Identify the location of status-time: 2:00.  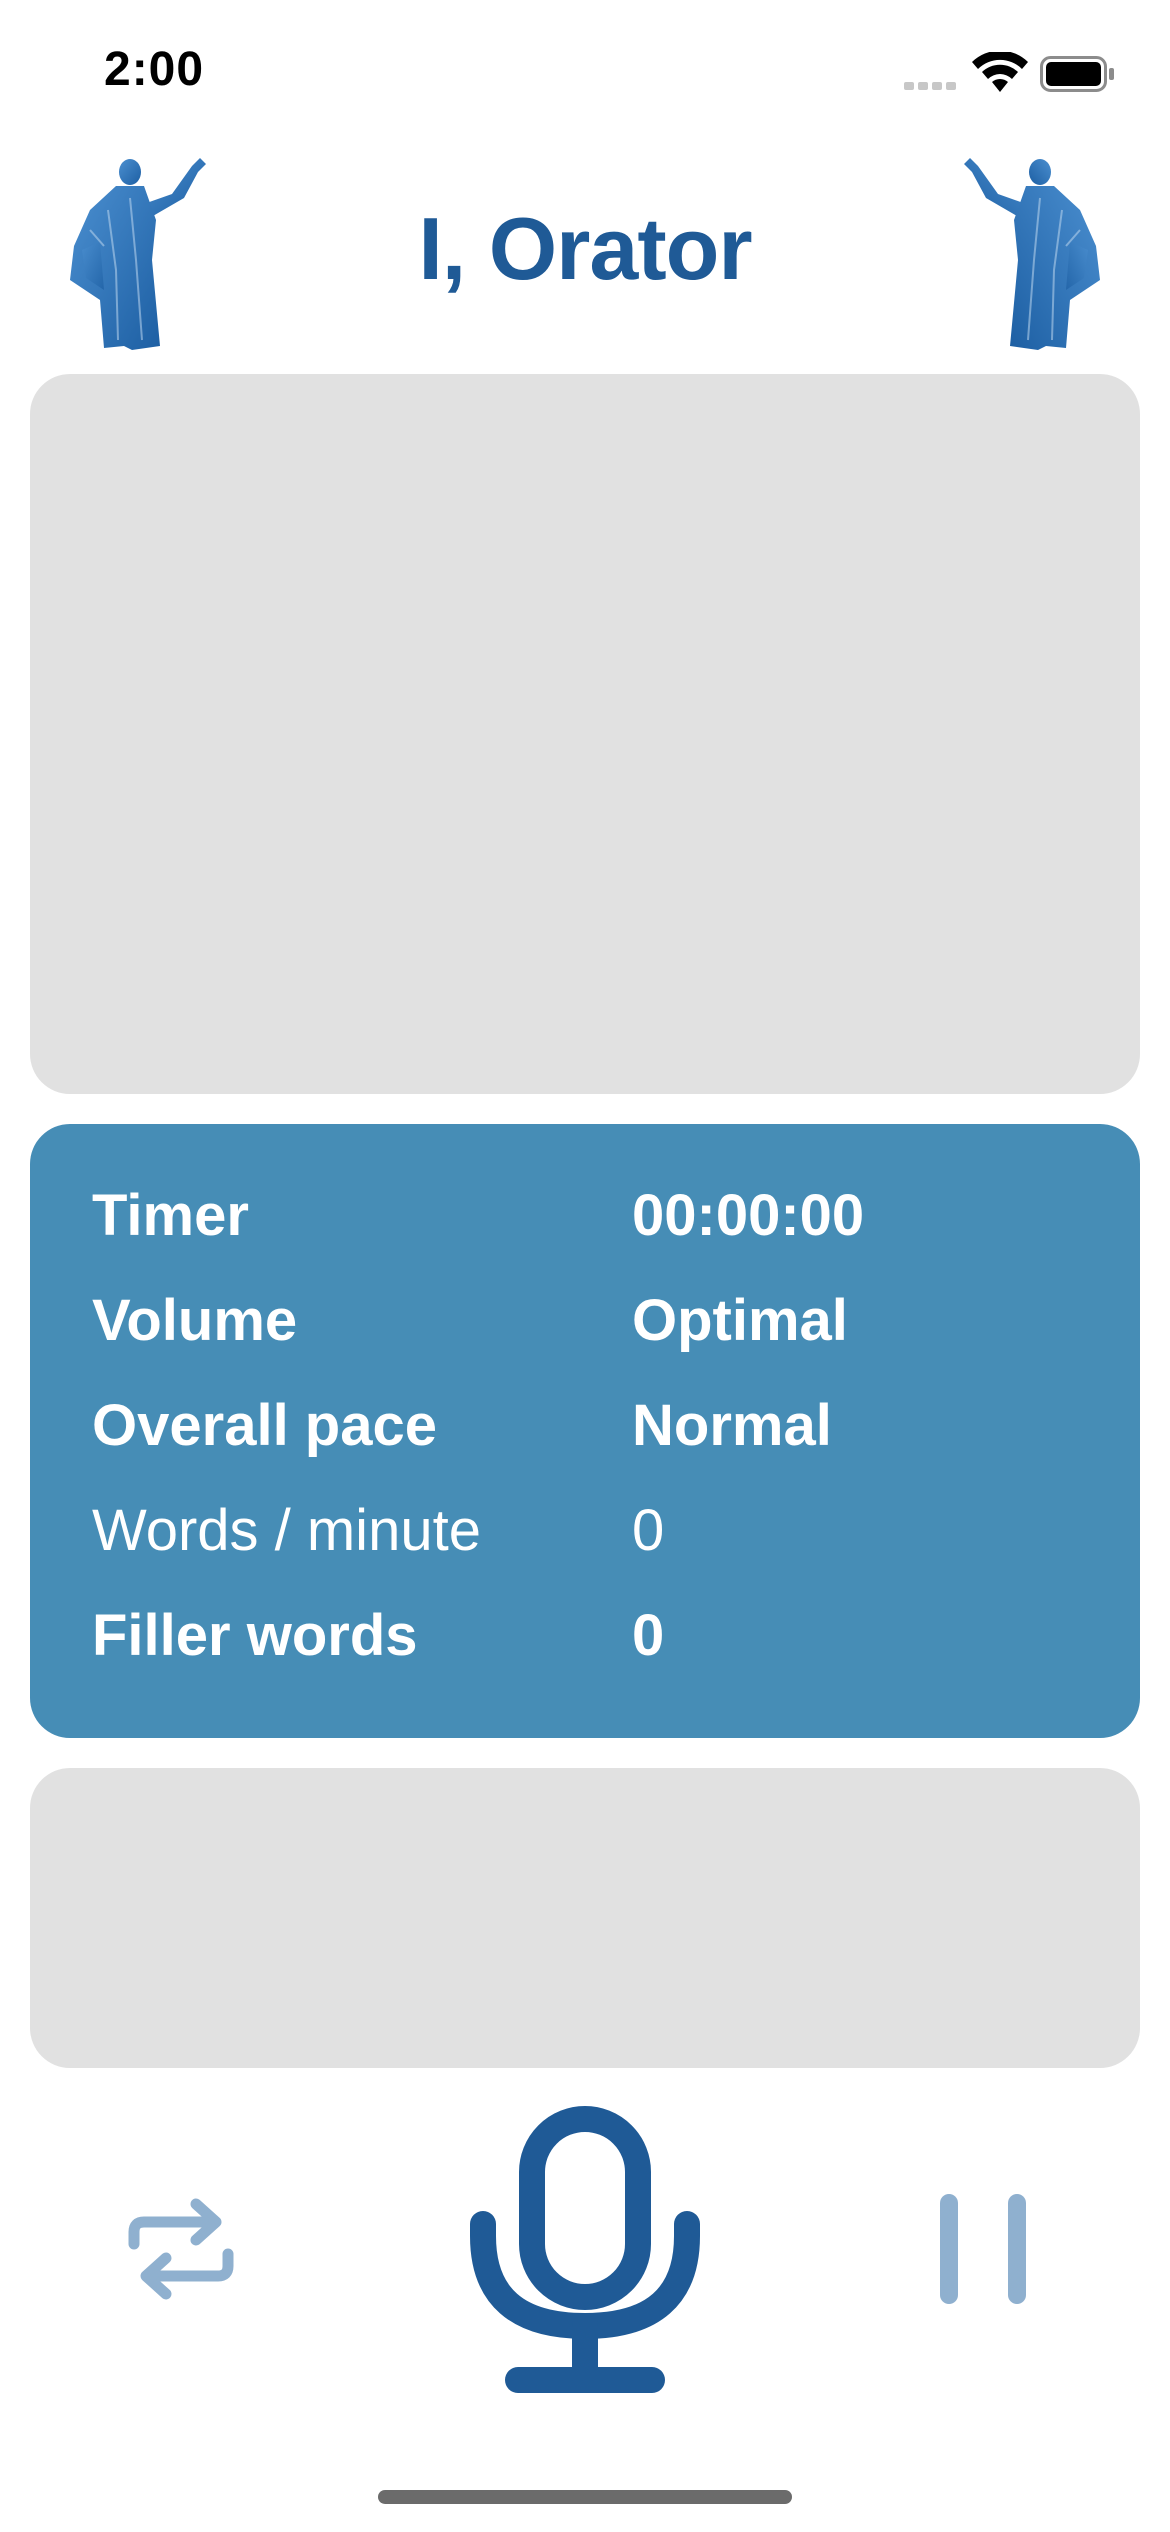
(154, 69).